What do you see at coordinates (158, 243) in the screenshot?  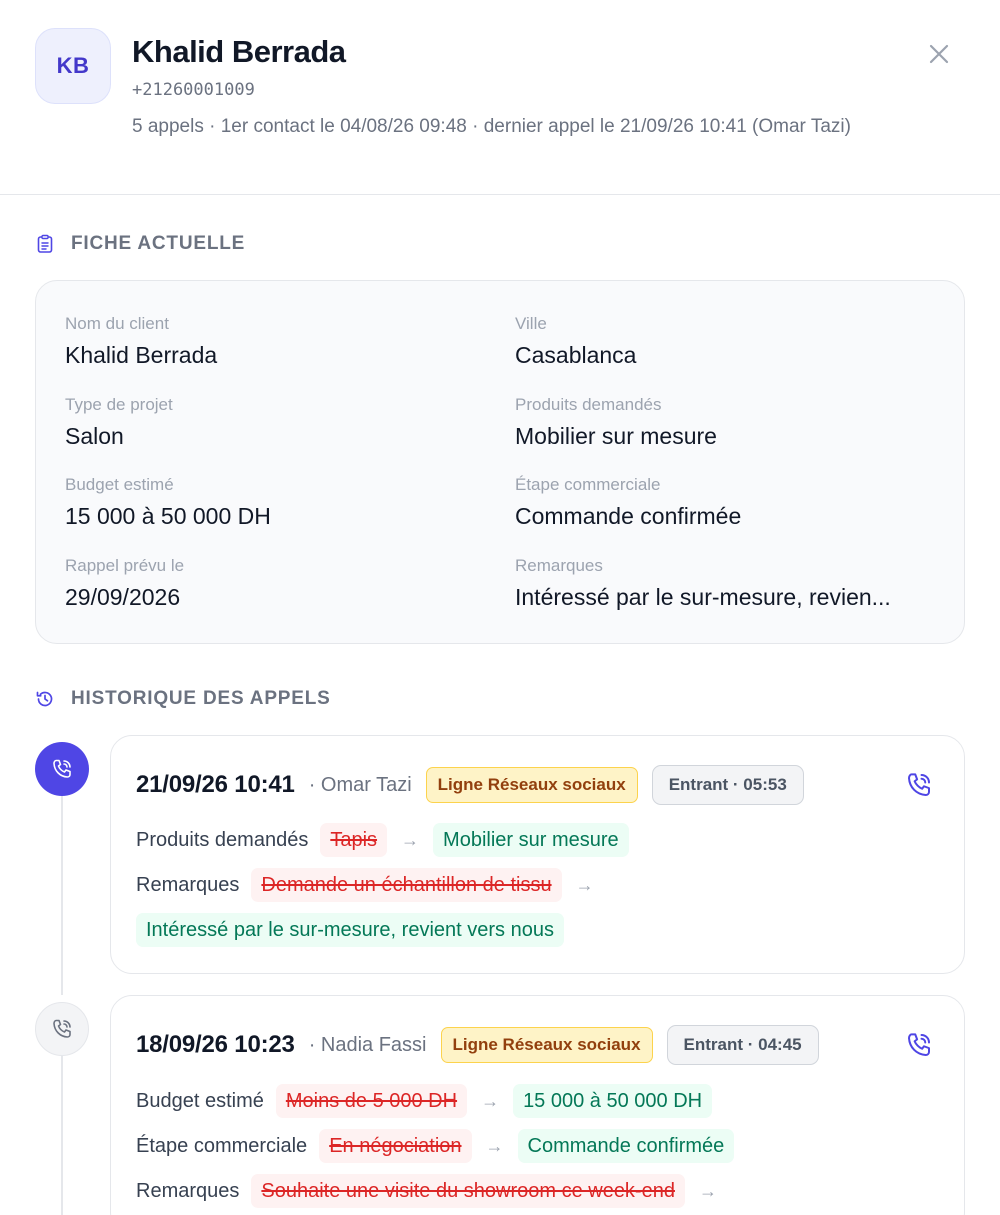 I see `fiche-title: FICHE ACTUELLE` at bounding box center [158, 243].